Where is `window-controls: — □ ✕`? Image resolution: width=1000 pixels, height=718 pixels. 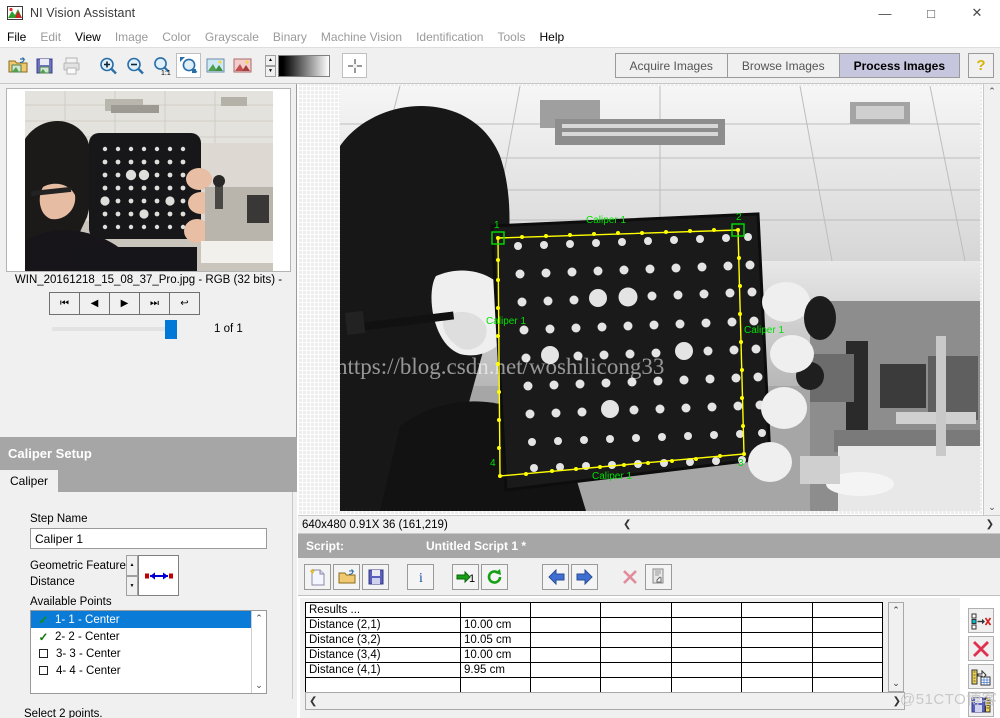
window-controls: — □ ✕ is located at coordinates (931, 13).